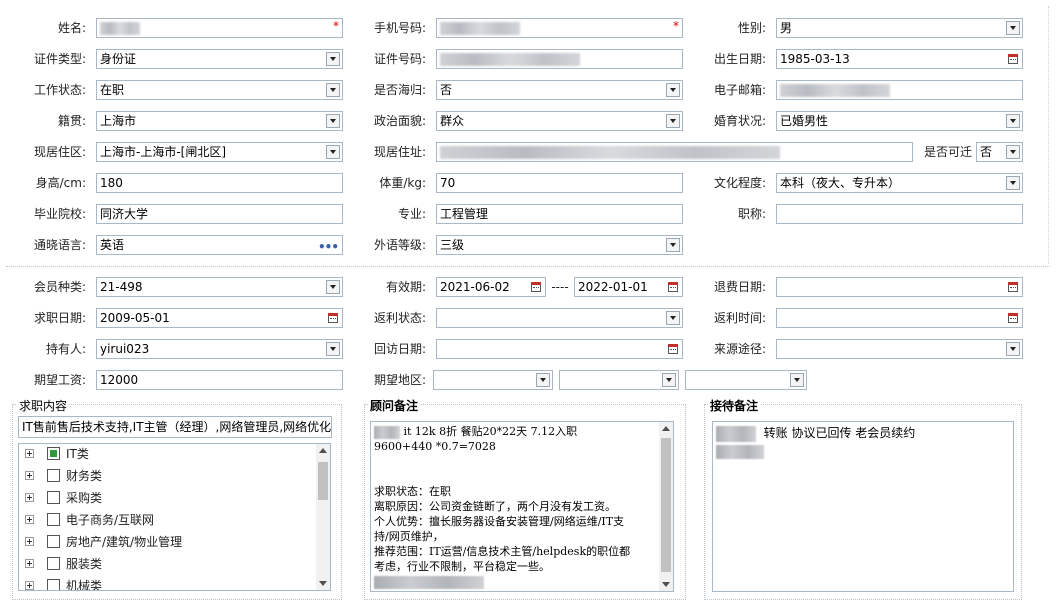 The height and width of the screenshot is (600, 1058). What do you see at coordinates (219, 59) in the screenshot?
I see `id-type-select: 身份证` at bounding box center [219, 59].